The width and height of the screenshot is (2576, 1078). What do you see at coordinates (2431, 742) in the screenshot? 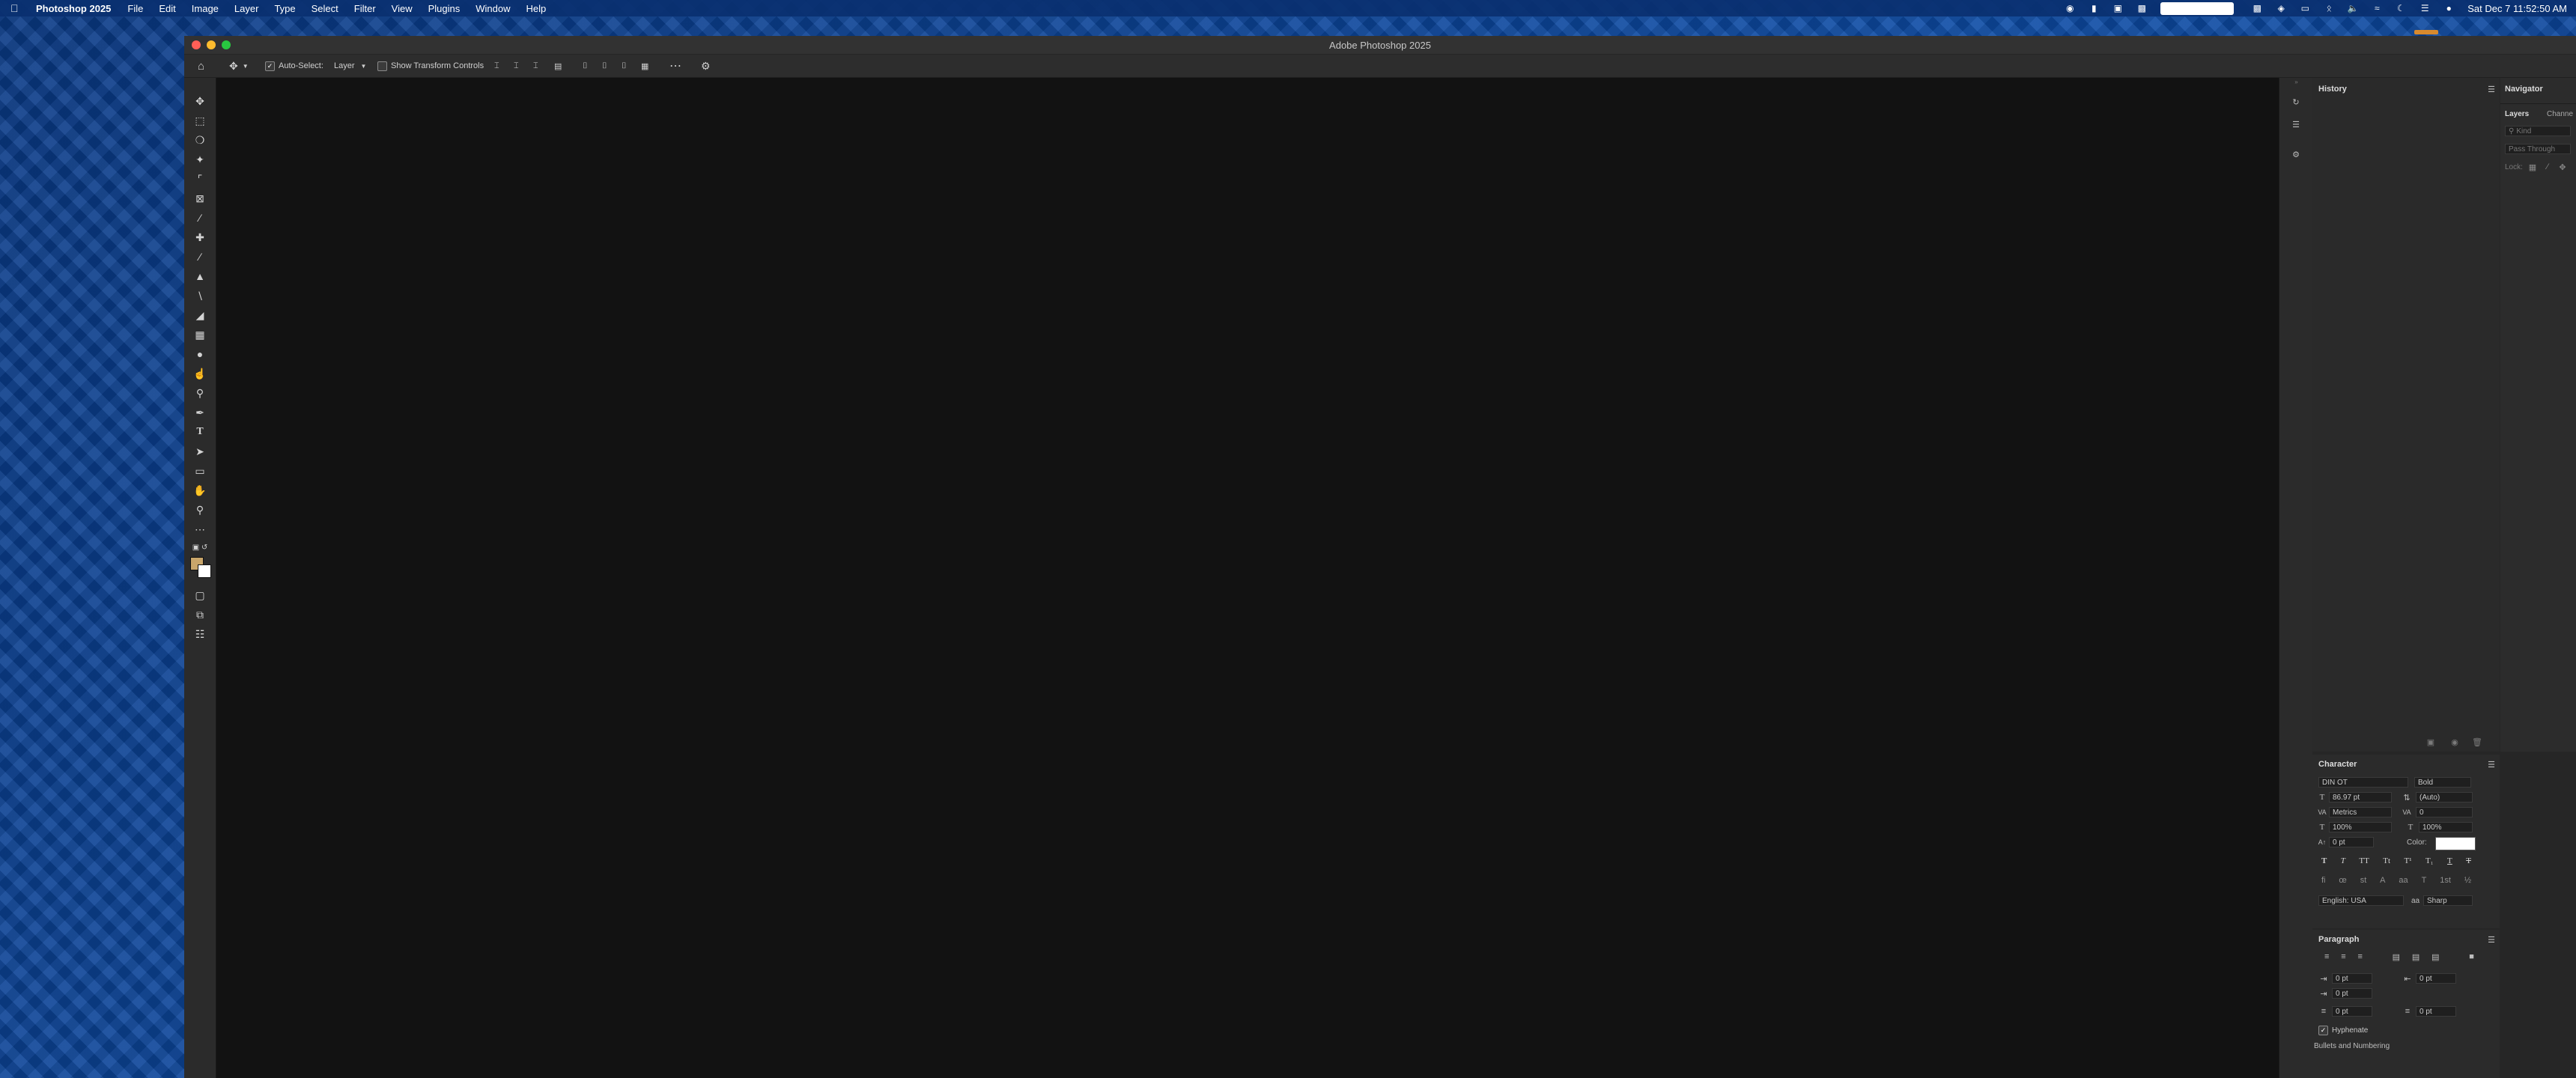
I see `new-document-from-state-icon: ▣` at bounding box center [2431, 742].